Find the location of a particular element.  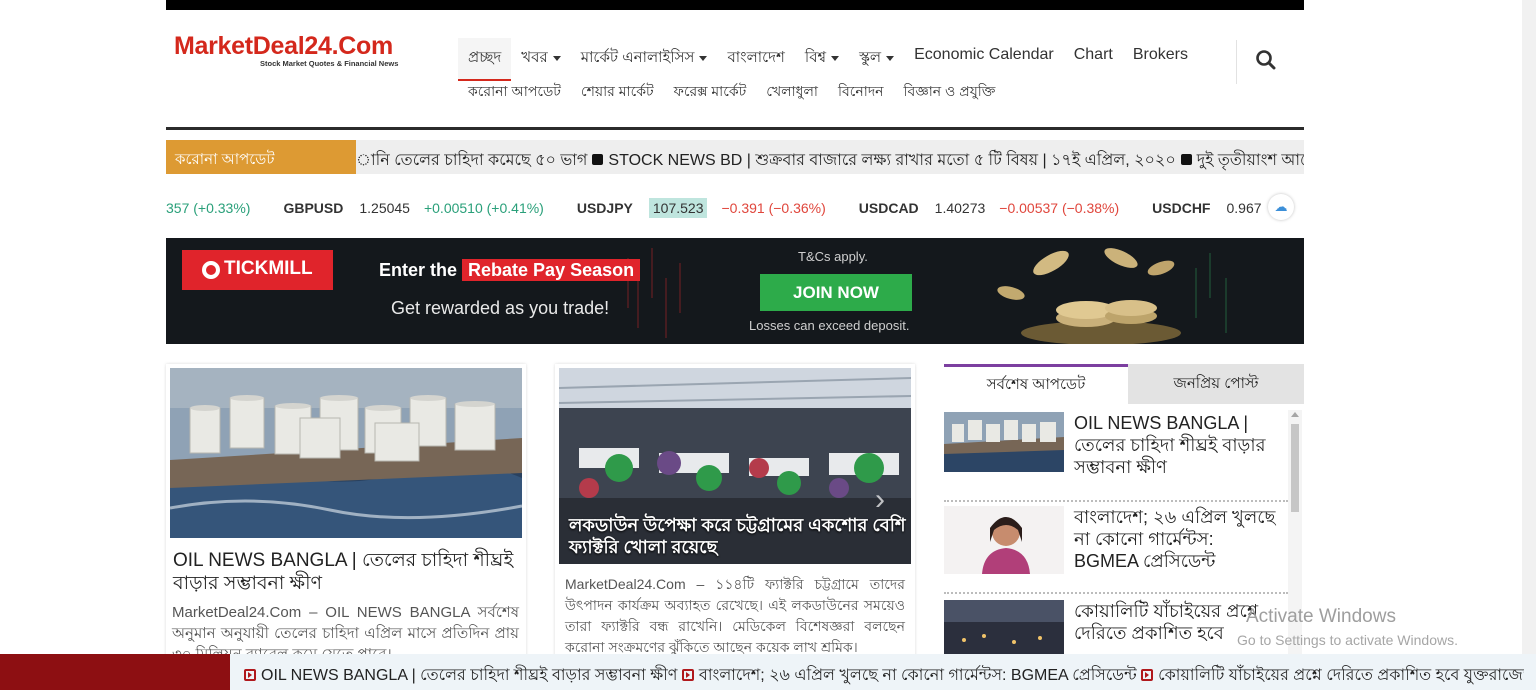

nav-item-market-analysis: মার্কেট এনালাইসিস is located at coordinates (644, 59).